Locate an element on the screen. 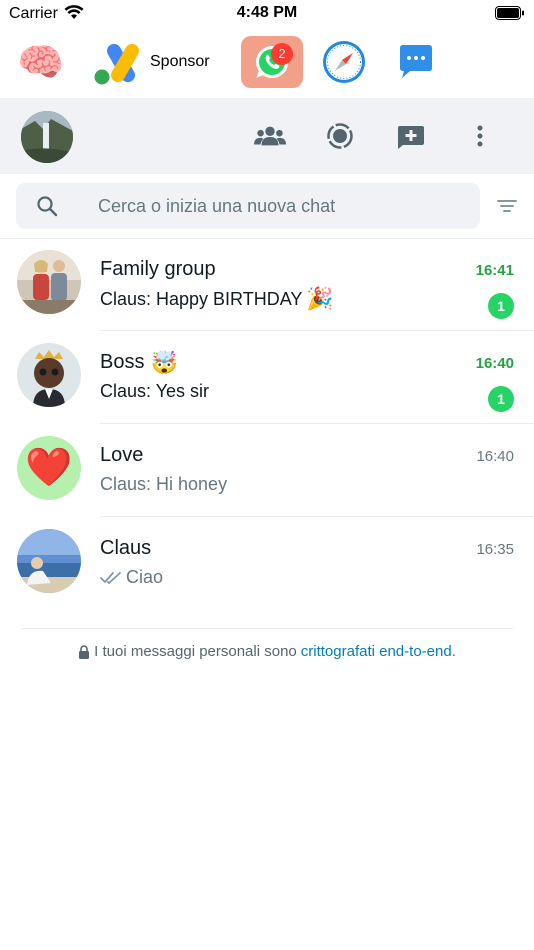 This screenshot has width=534, height=950. party-popper-icon: 🎉 is located at coordinates (320, 298).